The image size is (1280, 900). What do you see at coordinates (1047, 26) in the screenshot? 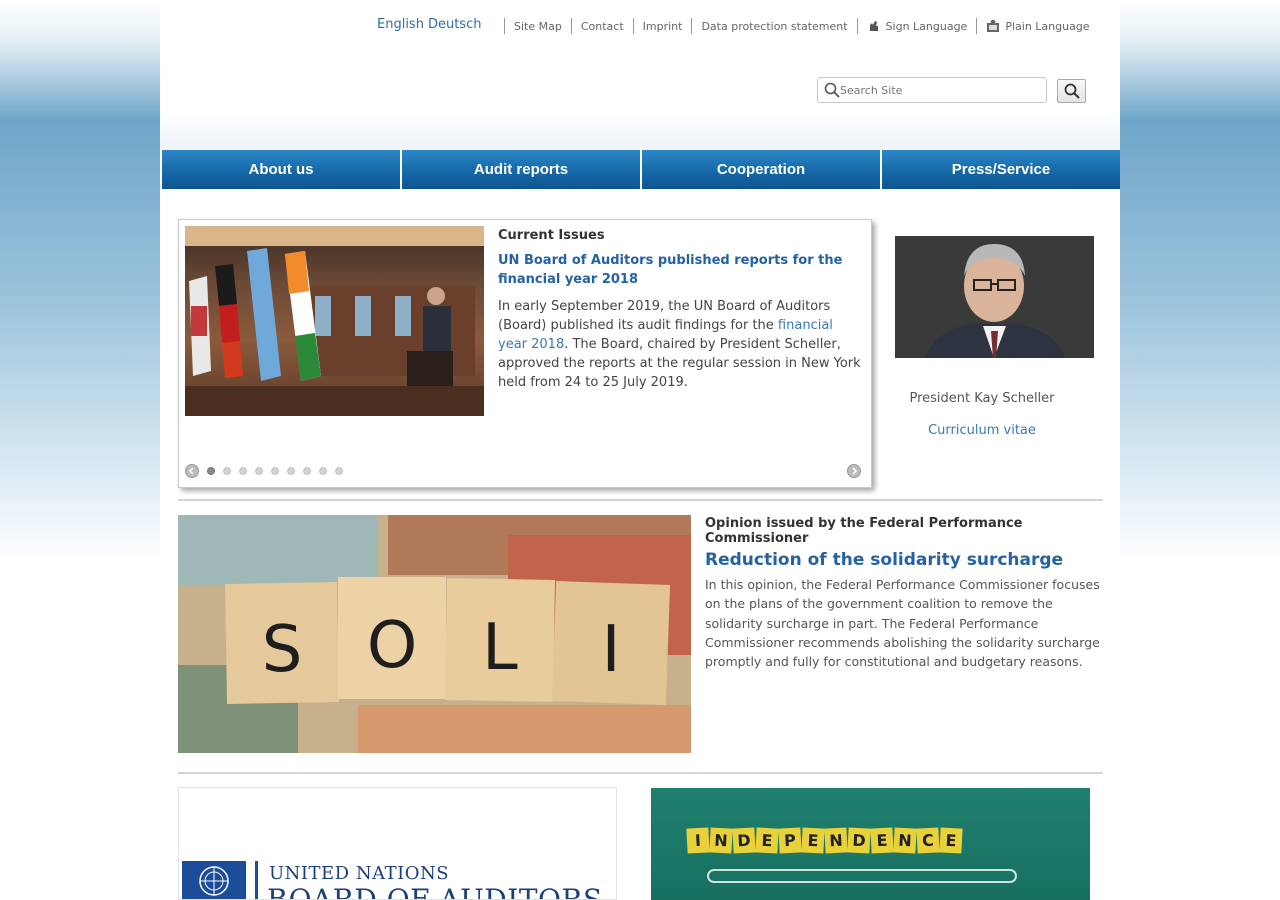
I see `plain-language-label: Plain Language` at bounding box center [1047, 26].